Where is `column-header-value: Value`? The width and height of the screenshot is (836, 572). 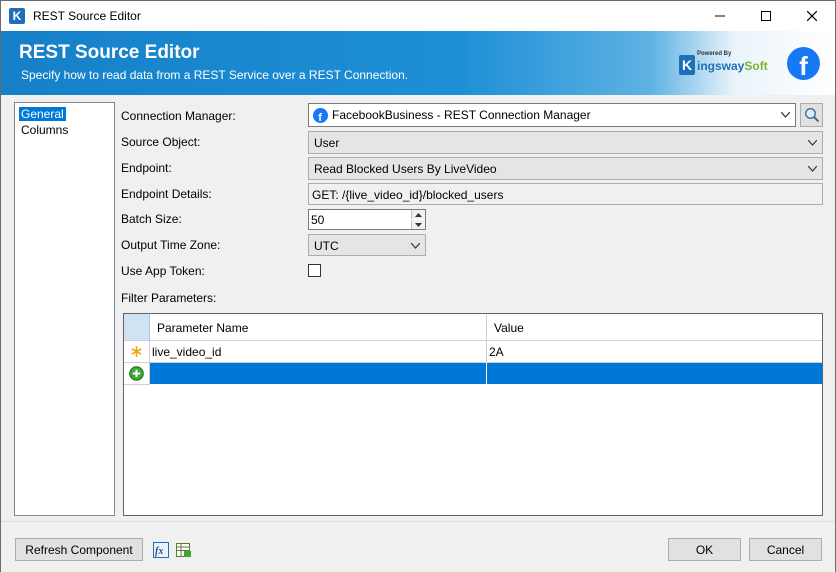 column-header-value: Value is located at coordinates (654, 327).